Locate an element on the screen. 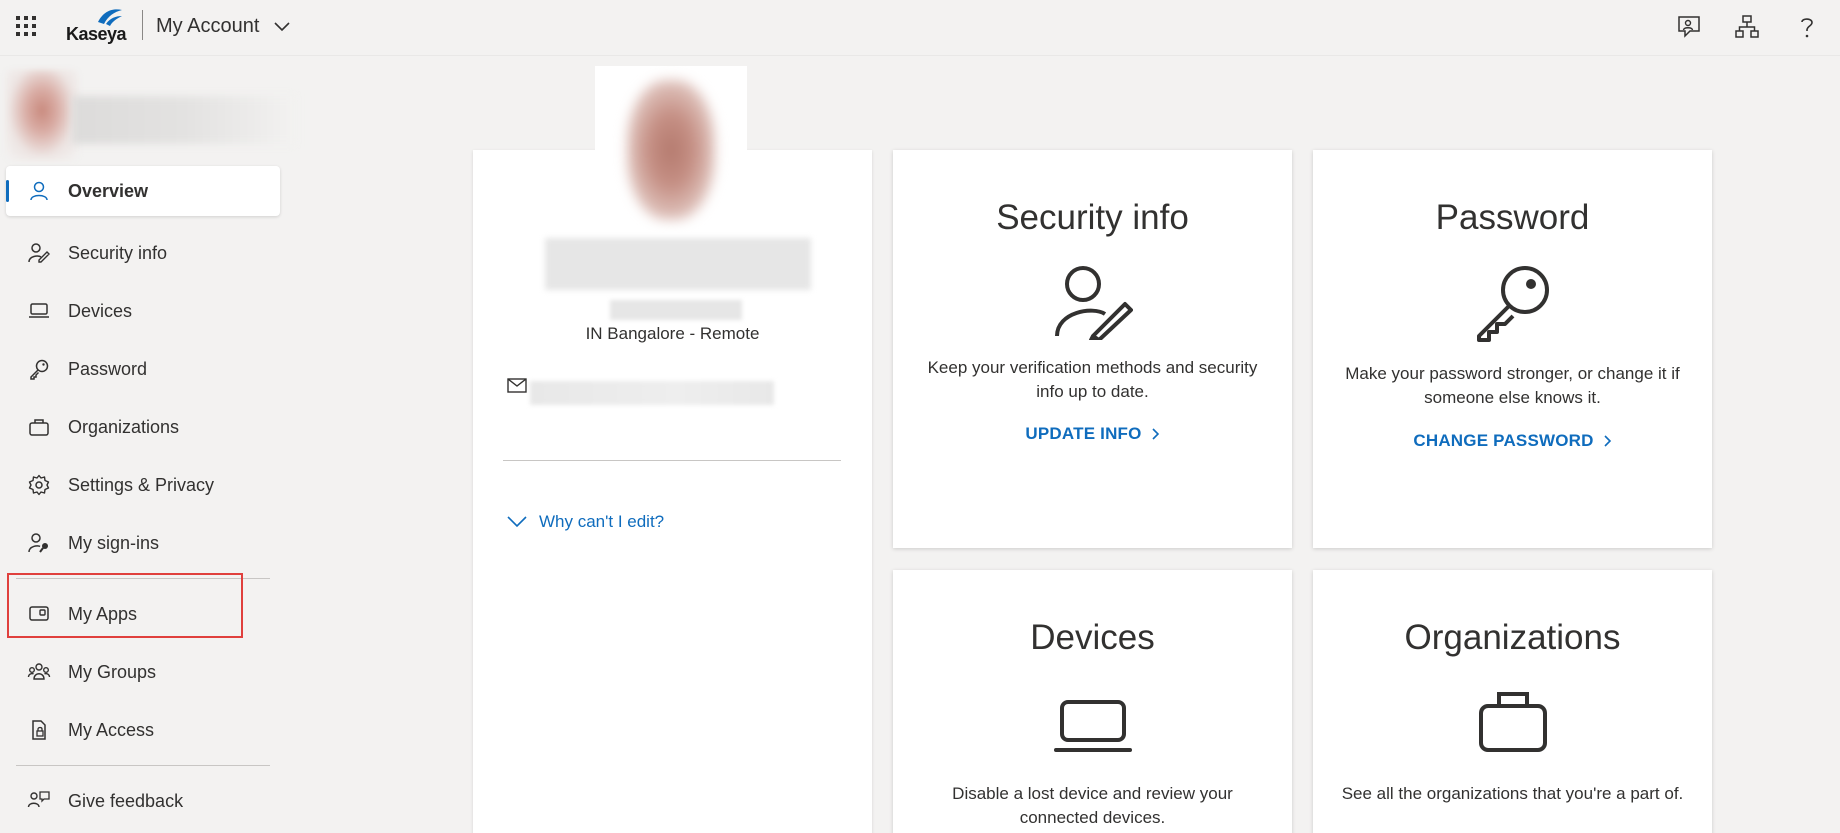 The image size is (1840, 833). why-cant-i-edit-link: Why can't I edit? is located at coordinates (585, 522).